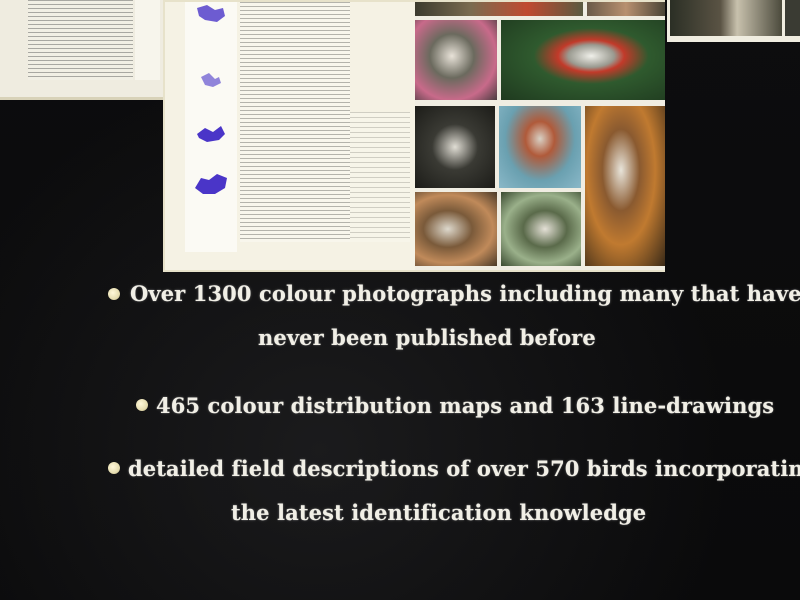  Describe the element at coordinates (439, 512) in the screenshot. I see `feature-3-line-2: the latest identification knowledge` at that location.